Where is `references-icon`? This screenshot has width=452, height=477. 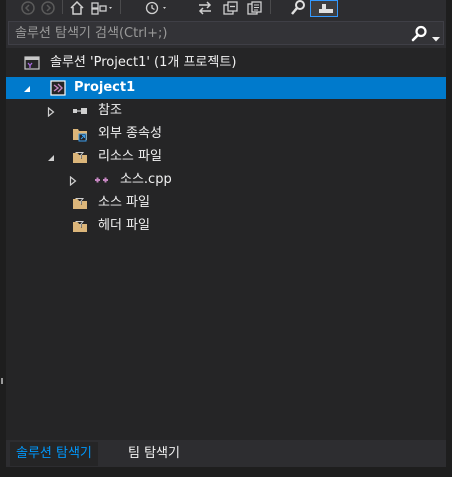 references-icon is located at coordinates (80, 111).